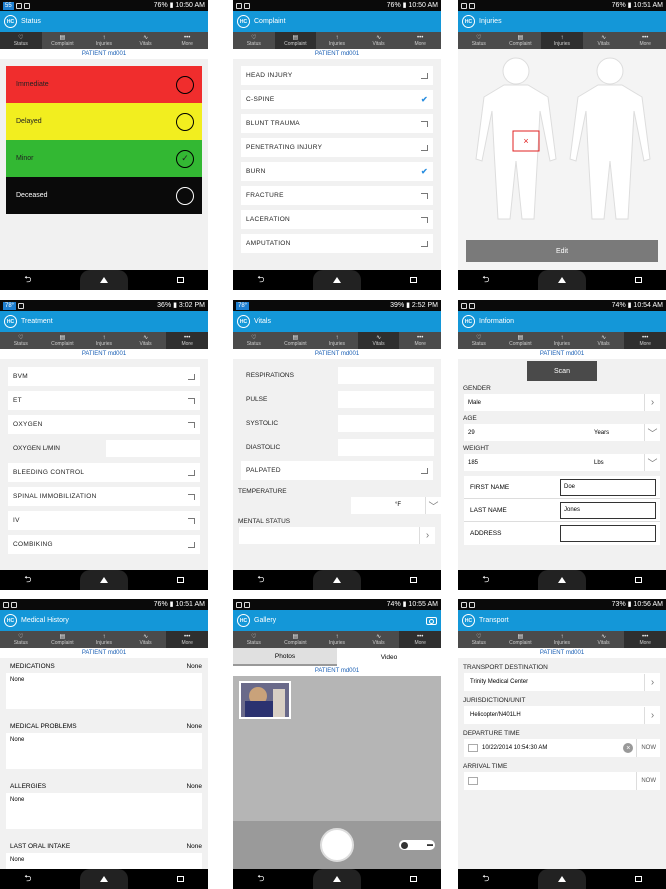 The height and width of the screenshot is (889, 666). What do you see at coordinates (104, 424) in the screenshot?
I see `treatment-item: OXYGEN` at bounding box center [104, 424].